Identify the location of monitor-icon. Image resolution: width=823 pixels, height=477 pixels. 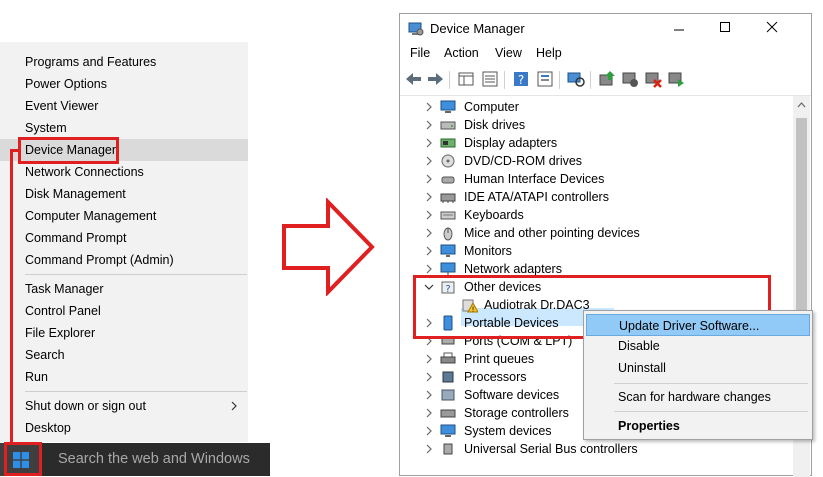
(448, 250).